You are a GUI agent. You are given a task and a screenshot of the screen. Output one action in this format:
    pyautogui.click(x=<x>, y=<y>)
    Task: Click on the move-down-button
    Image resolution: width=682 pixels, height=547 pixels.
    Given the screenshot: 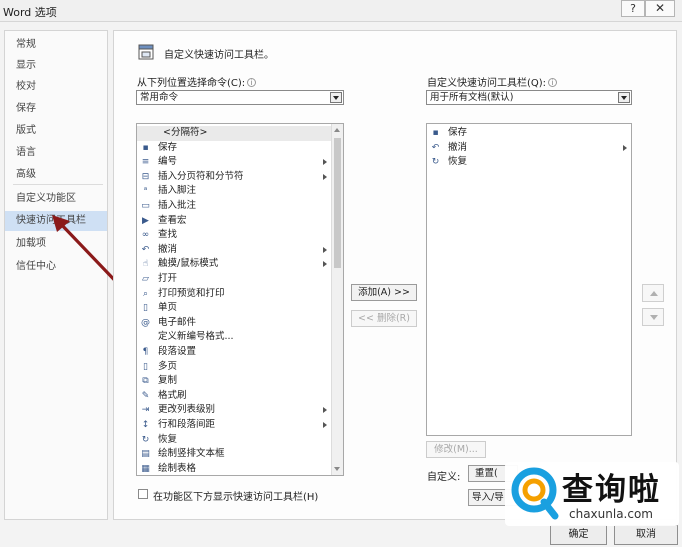 What is the action you would take?
    pyautogui.click(x=653, y=317)
    